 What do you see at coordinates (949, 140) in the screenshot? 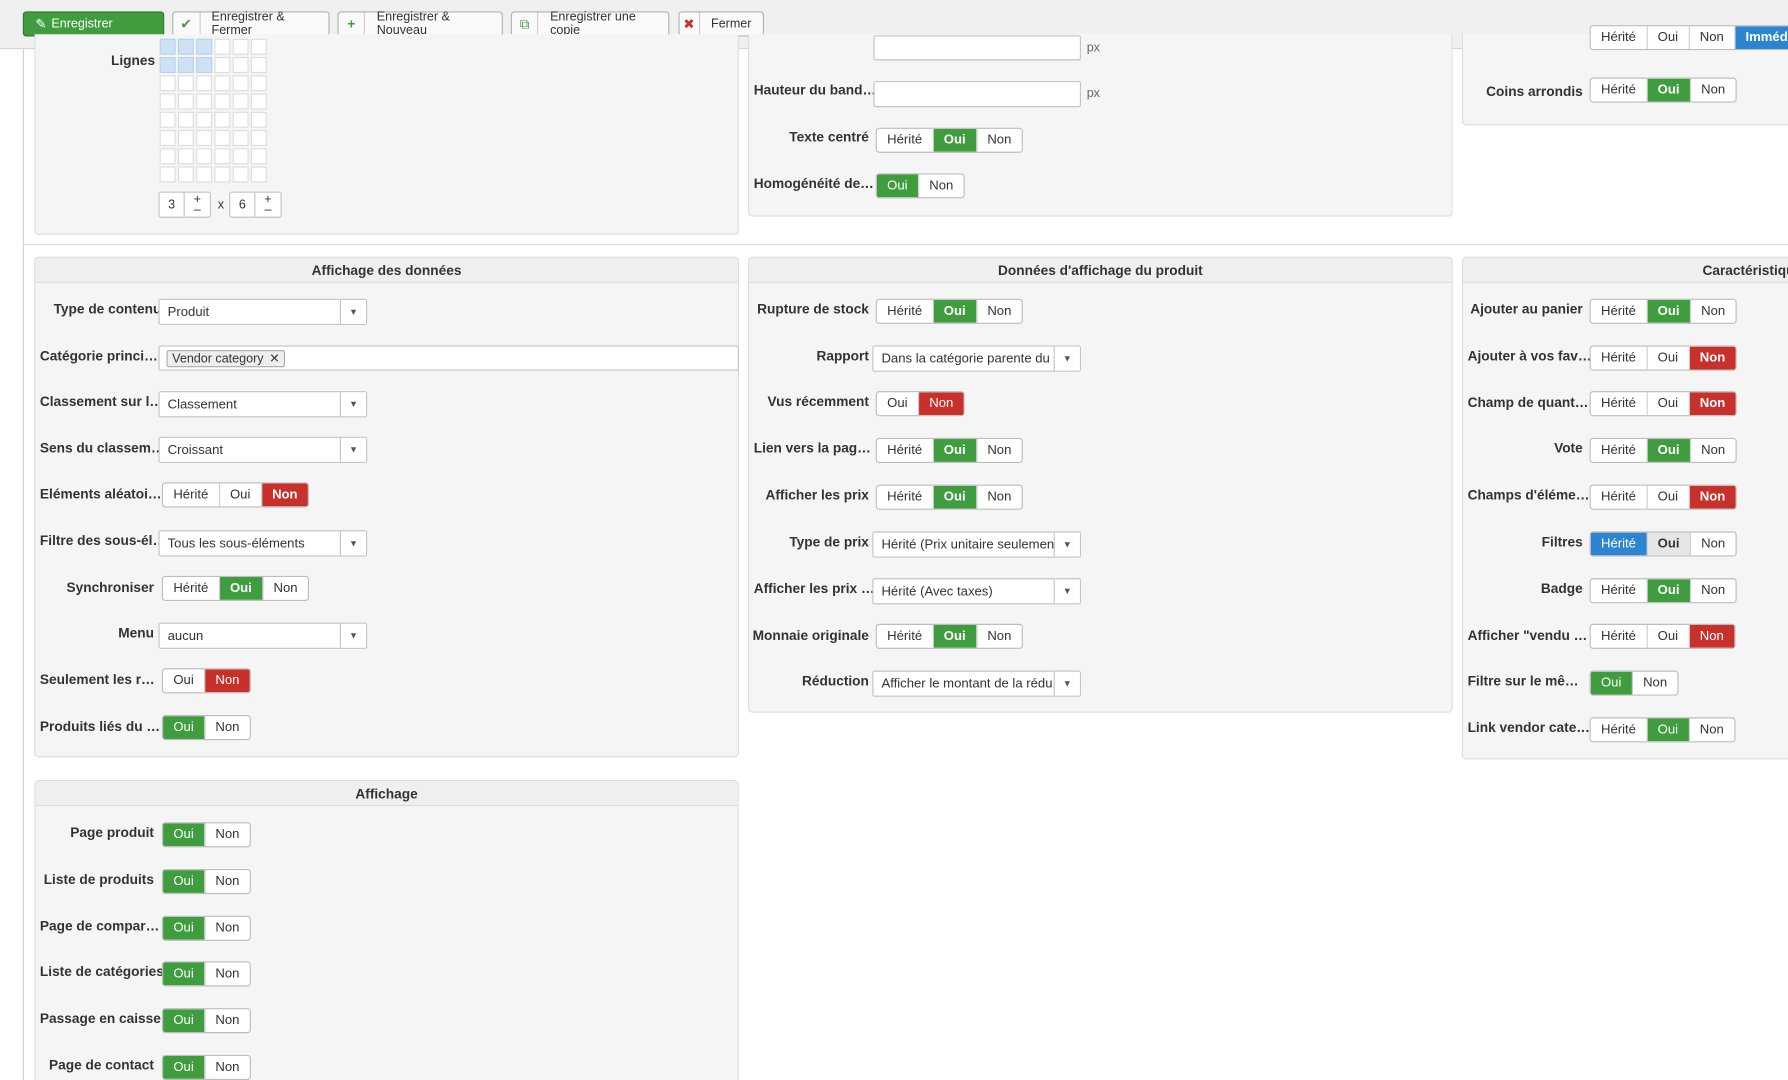
I see `center-toggle: Hérité Oui Non` at bounding box center [949, 140].